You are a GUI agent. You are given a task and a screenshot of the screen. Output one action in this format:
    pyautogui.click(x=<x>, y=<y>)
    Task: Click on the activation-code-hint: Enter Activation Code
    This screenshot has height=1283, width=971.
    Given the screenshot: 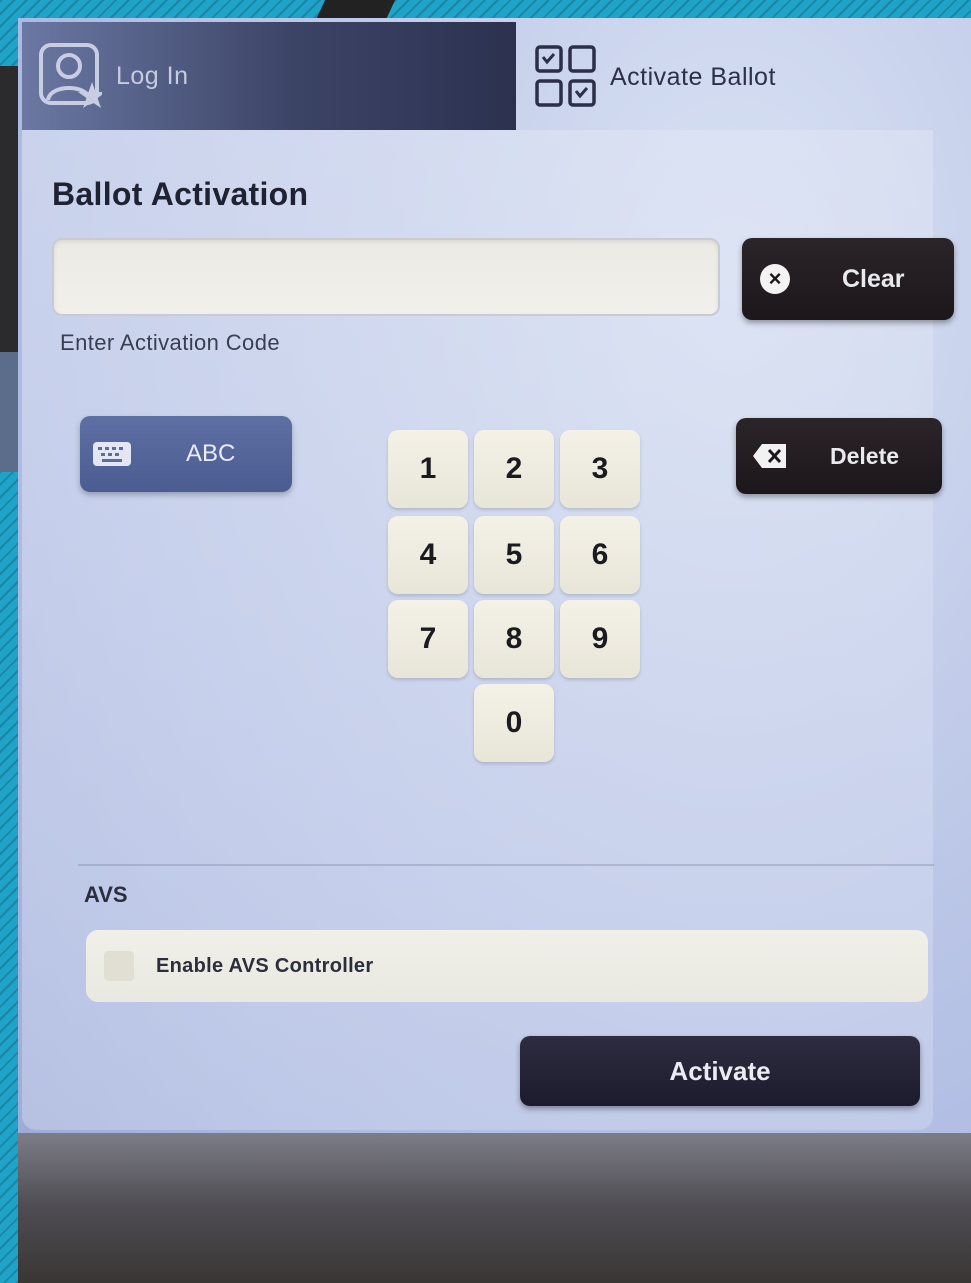 What is the action you would take?
    pyautogui.click(x=170, y=342)
    